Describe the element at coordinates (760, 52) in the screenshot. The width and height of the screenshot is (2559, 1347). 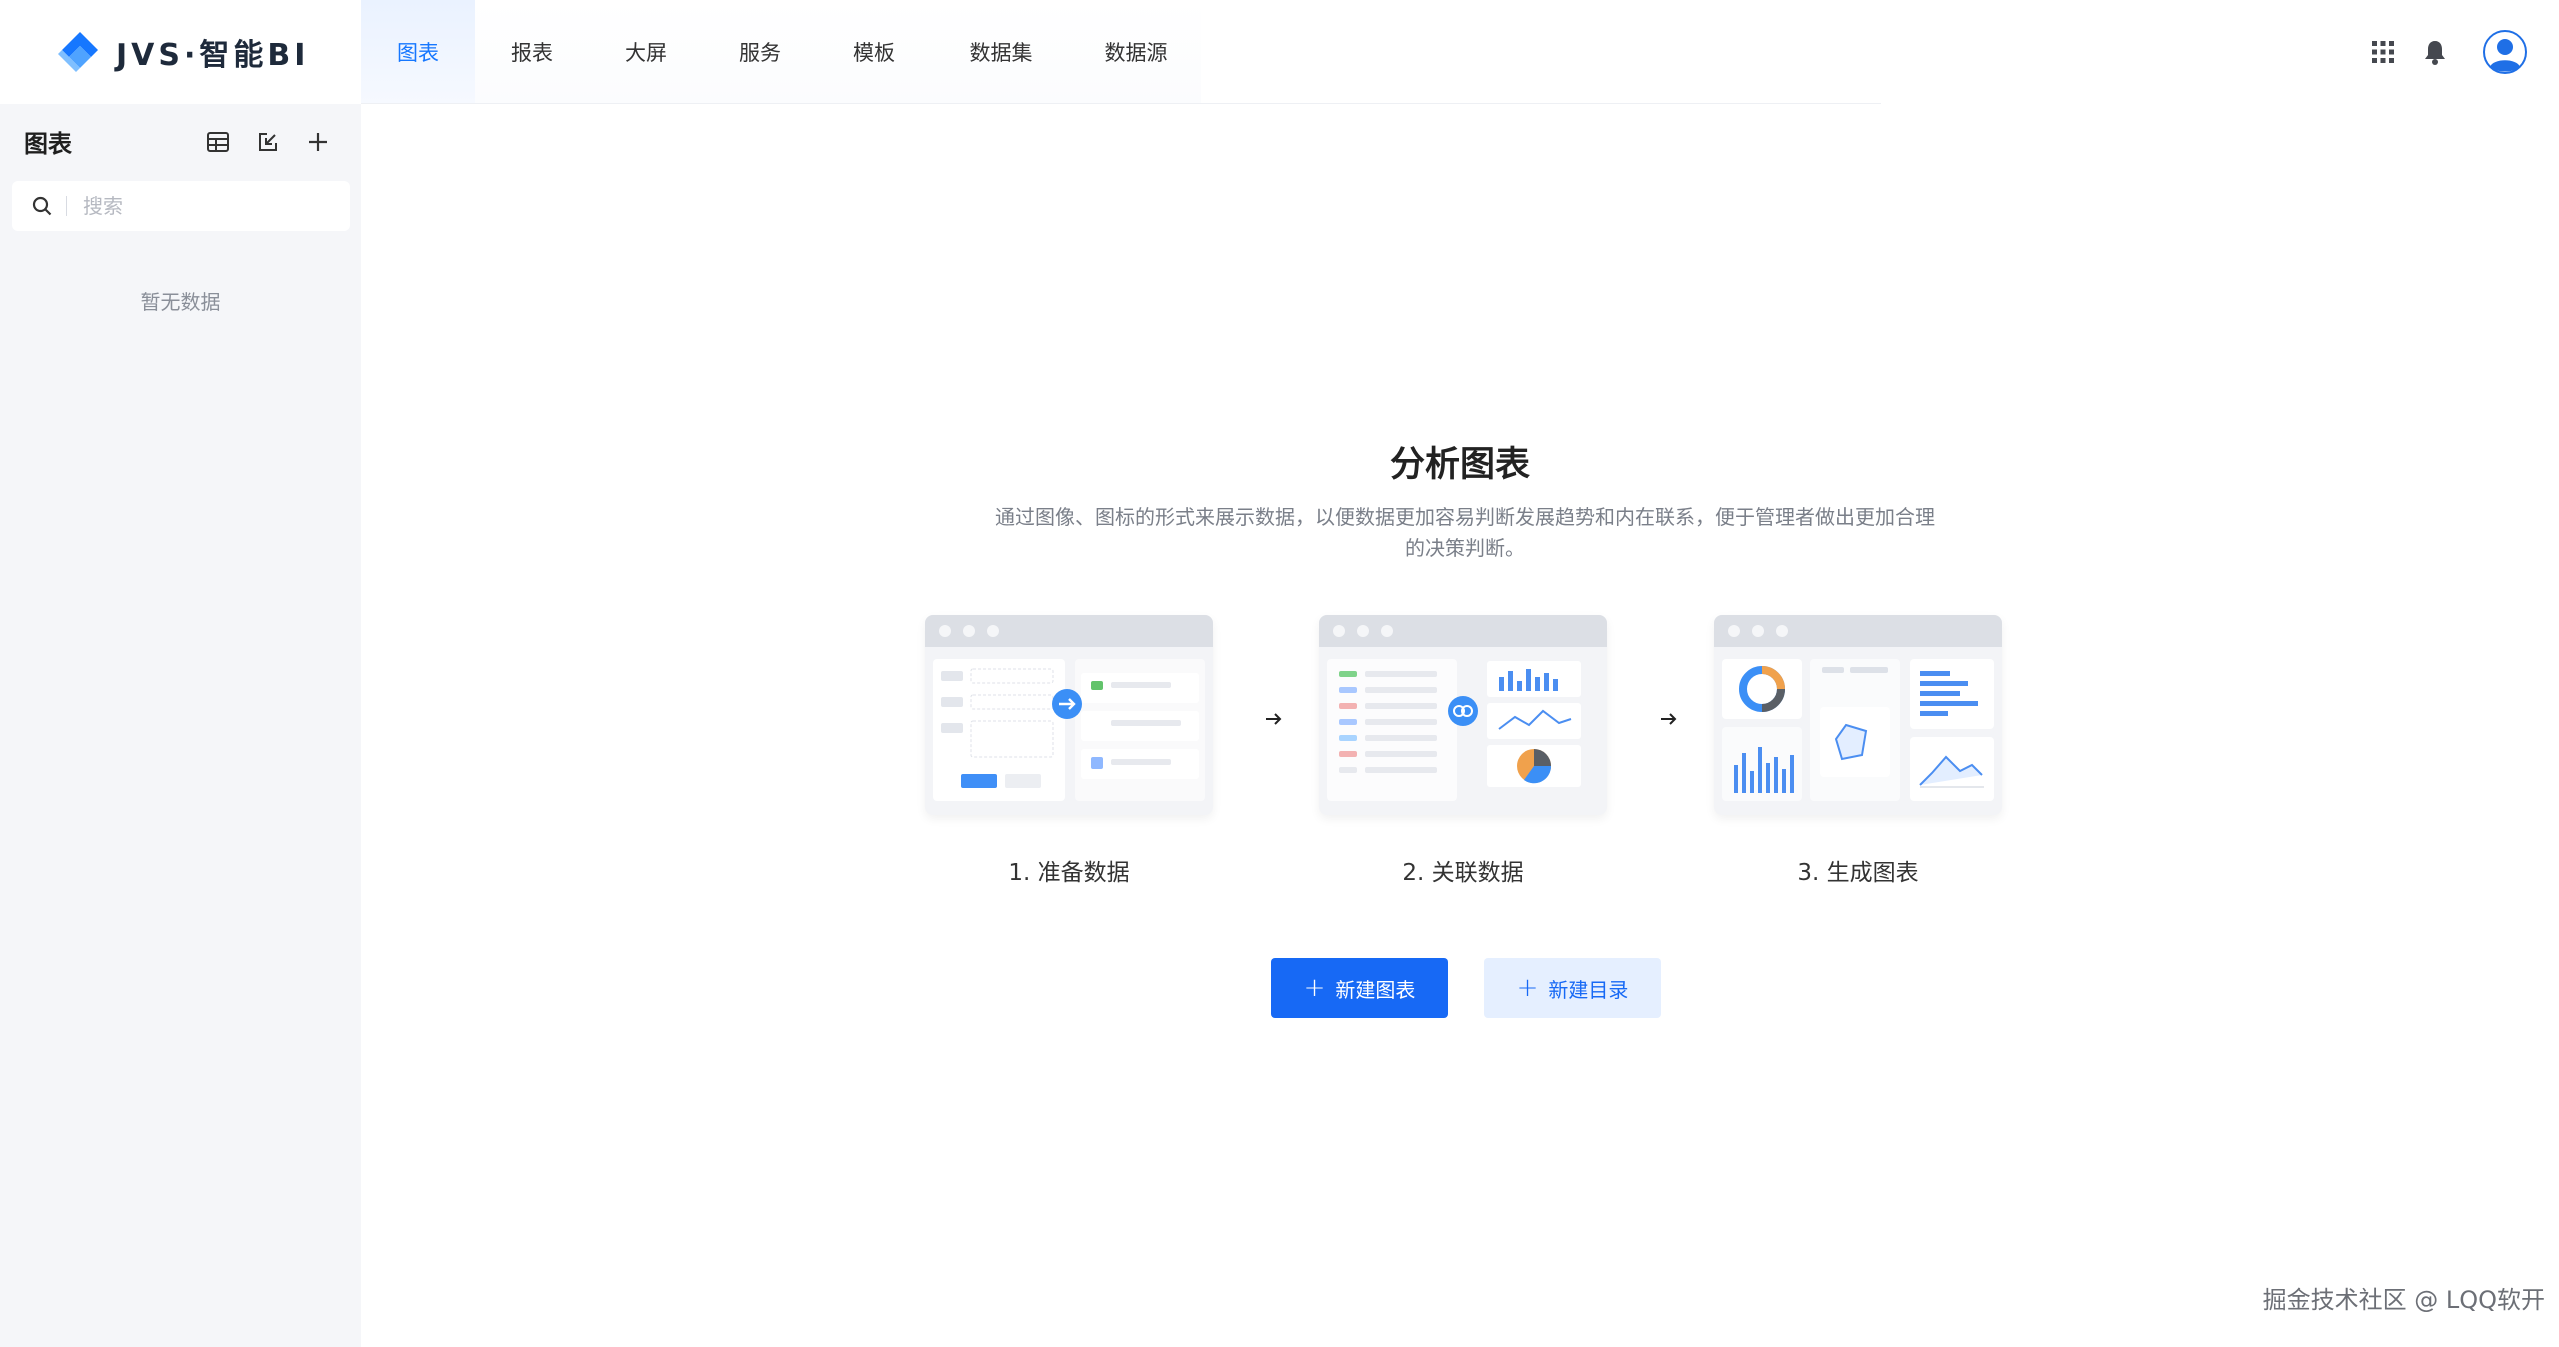
I see `nav-tab-service: 服务` at that location.